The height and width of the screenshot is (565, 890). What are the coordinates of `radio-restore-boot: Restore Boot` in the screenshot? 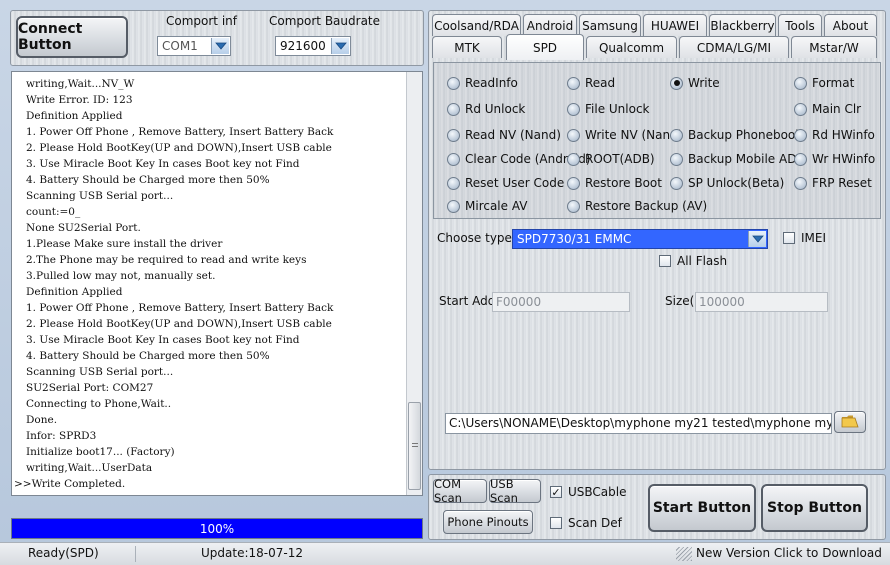 It's located at (614, 183).